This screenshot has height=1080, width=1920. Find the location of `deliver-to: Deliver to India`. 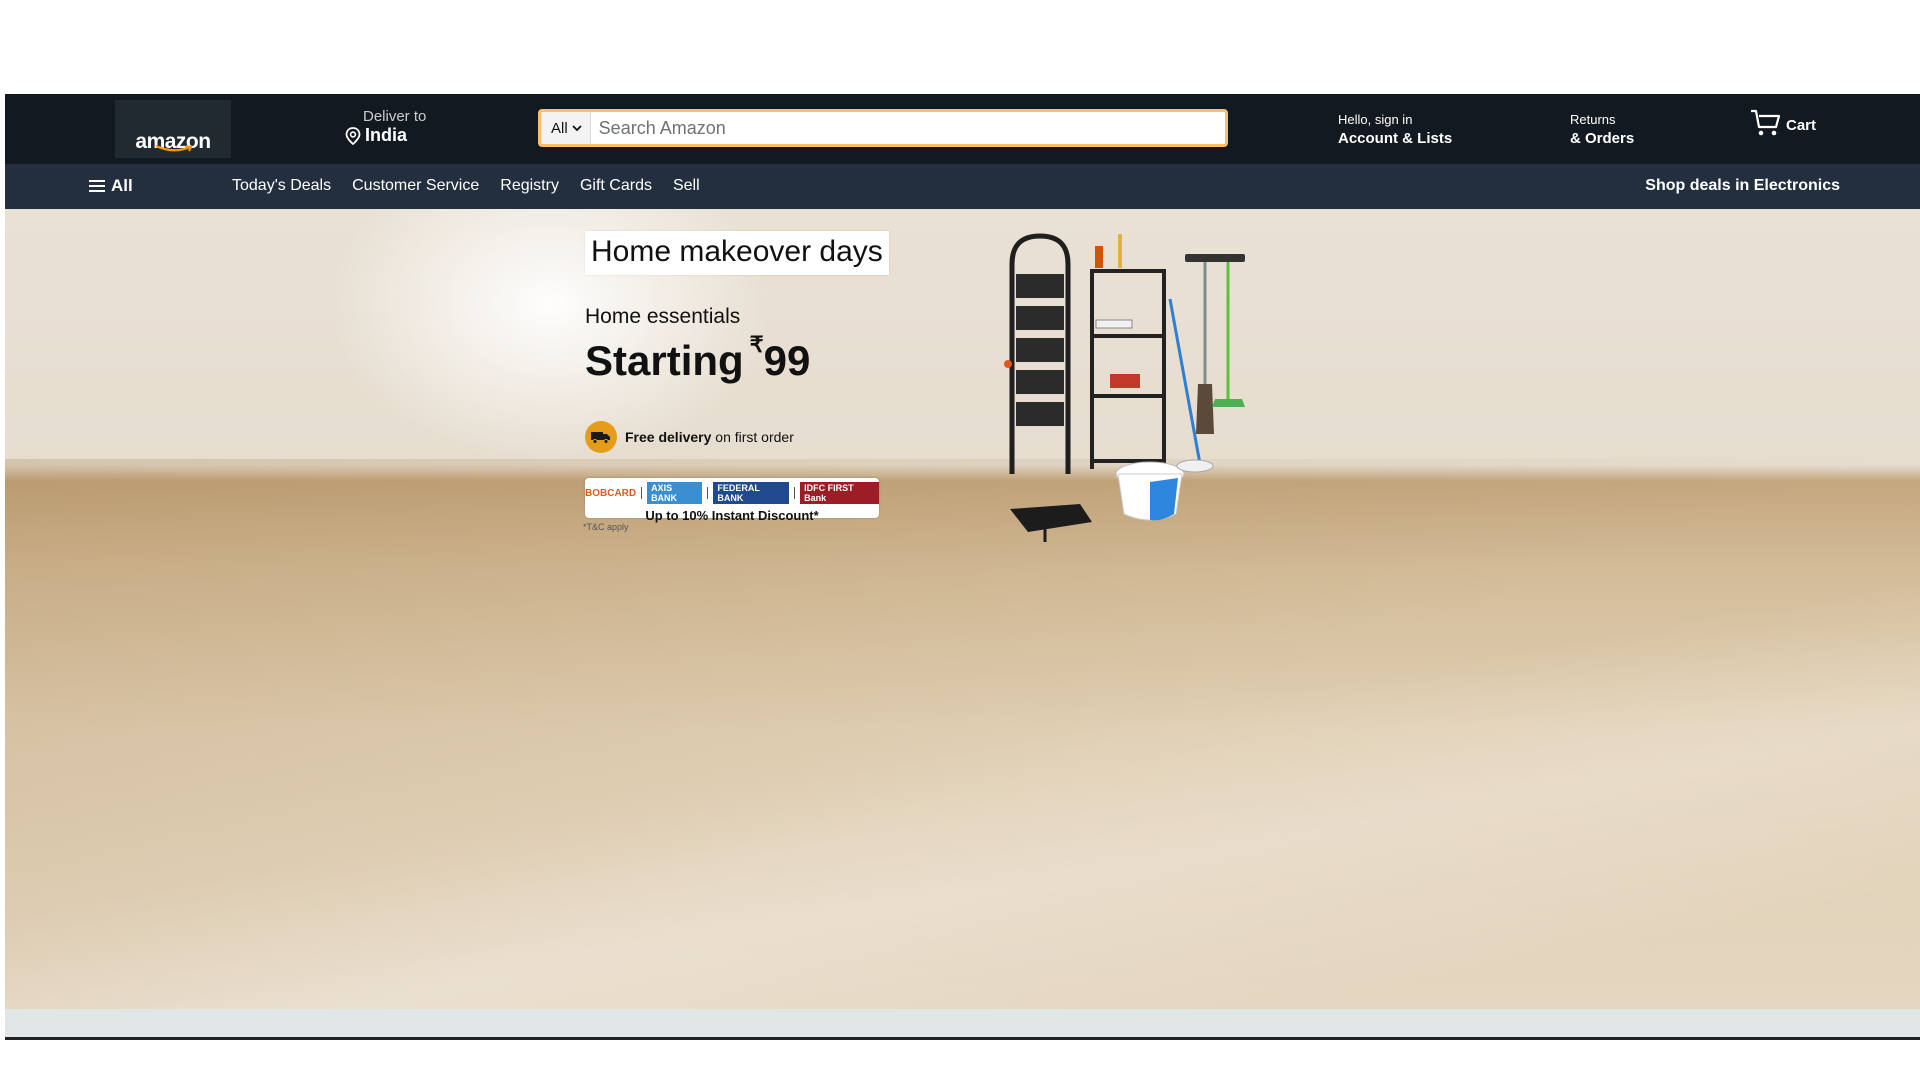

deliver-to: Deliver to India is located at coordinates (385, 127).